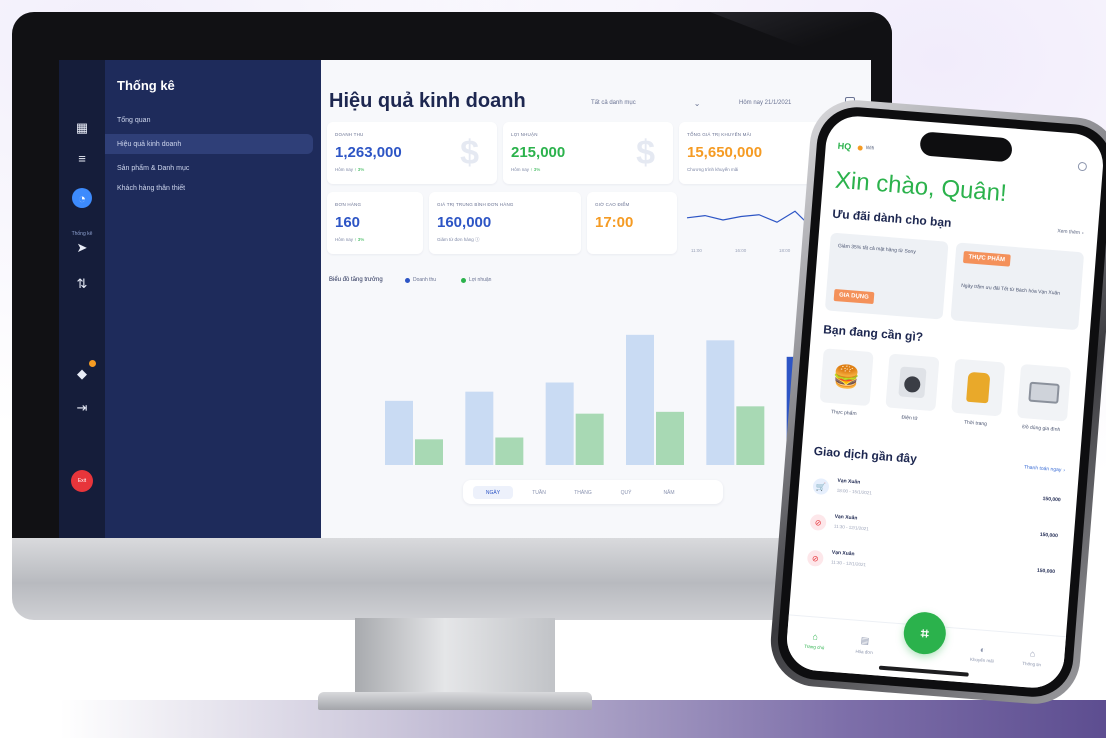 The image size is (1106, 738). What do you see at coordinates (458, 239) in the screenshot?
I see `stat-sub: Giảm từ đơn hàng ⓘ` at bounding box center [458, 239].